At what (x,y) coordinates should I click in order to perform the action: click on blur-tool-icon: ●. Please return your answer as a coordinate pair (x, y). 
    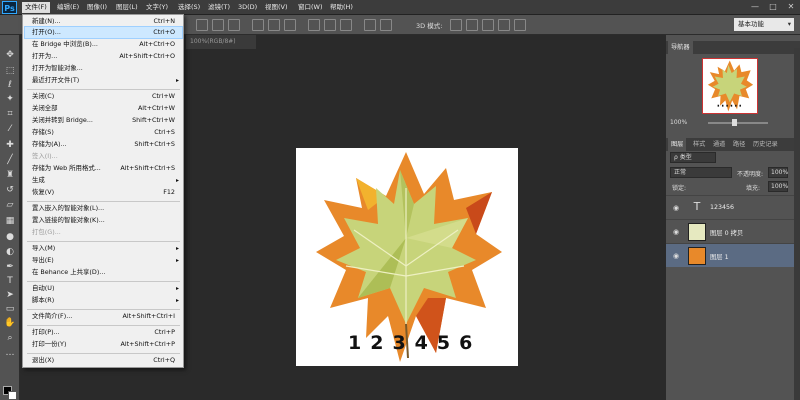
    Looking at the image, I should click on (10, 237).